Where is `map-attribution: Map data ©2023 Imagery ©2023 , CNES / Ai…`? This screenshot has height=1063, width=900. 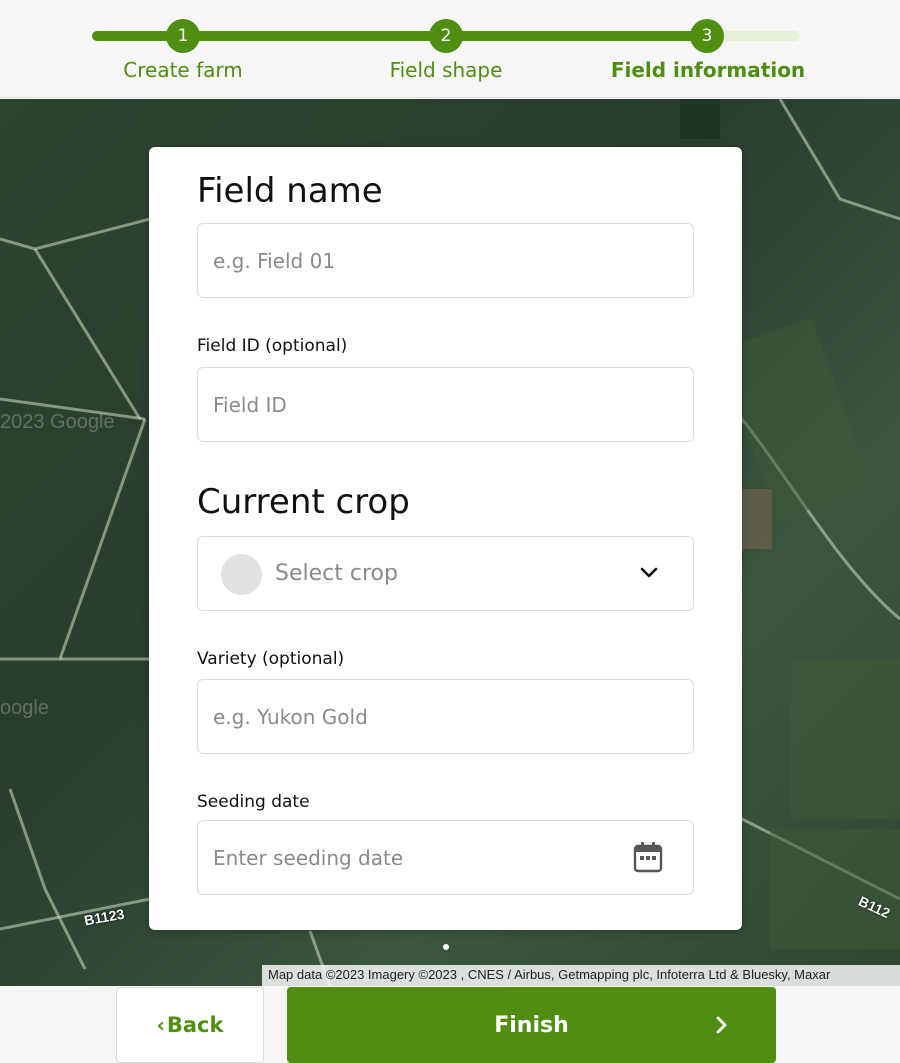 map-attribution: Map data ©2023 Imagery ©2023 , CNES / Ai… is located at coordinates (581, 975).